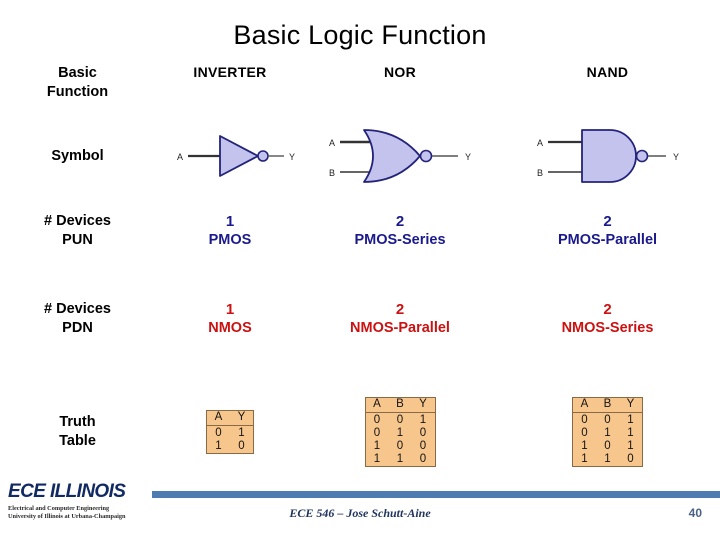  What do you see at coordinates (360, 35) in the screenshot?
I see `page-title: Basic Logic Function` at bounding box center [360, 35].